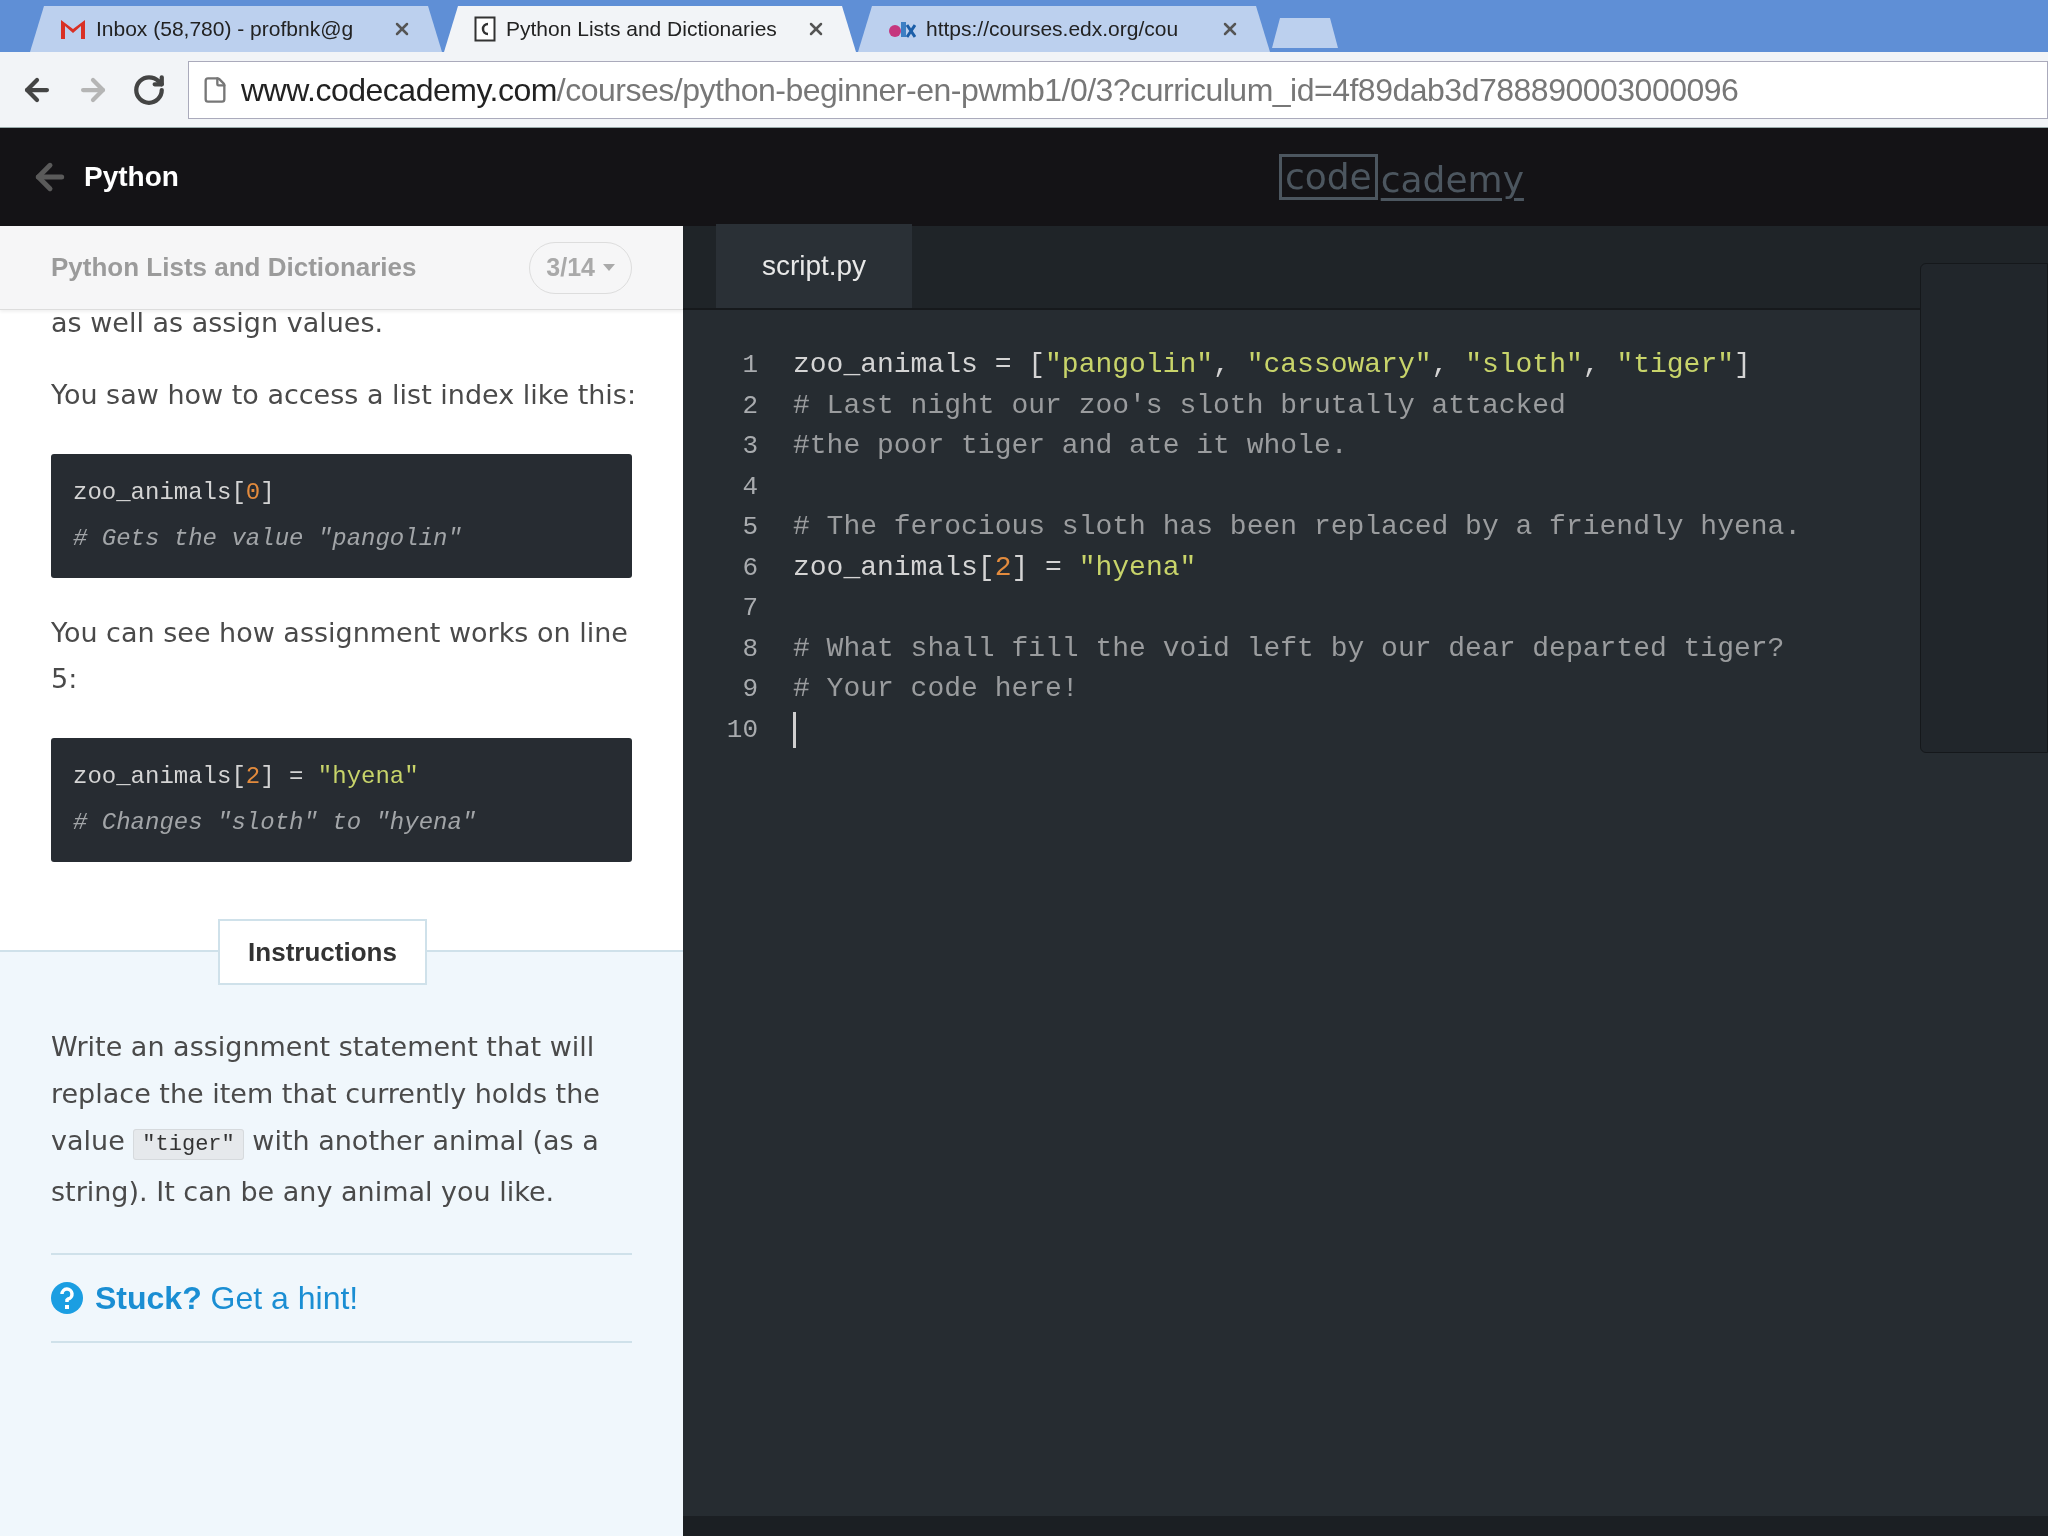 The height and width of the screenshot is (1536, 2048). I want to click on browser-tab: Inbox (58,780) - profbnk@g, so click(236, 29).